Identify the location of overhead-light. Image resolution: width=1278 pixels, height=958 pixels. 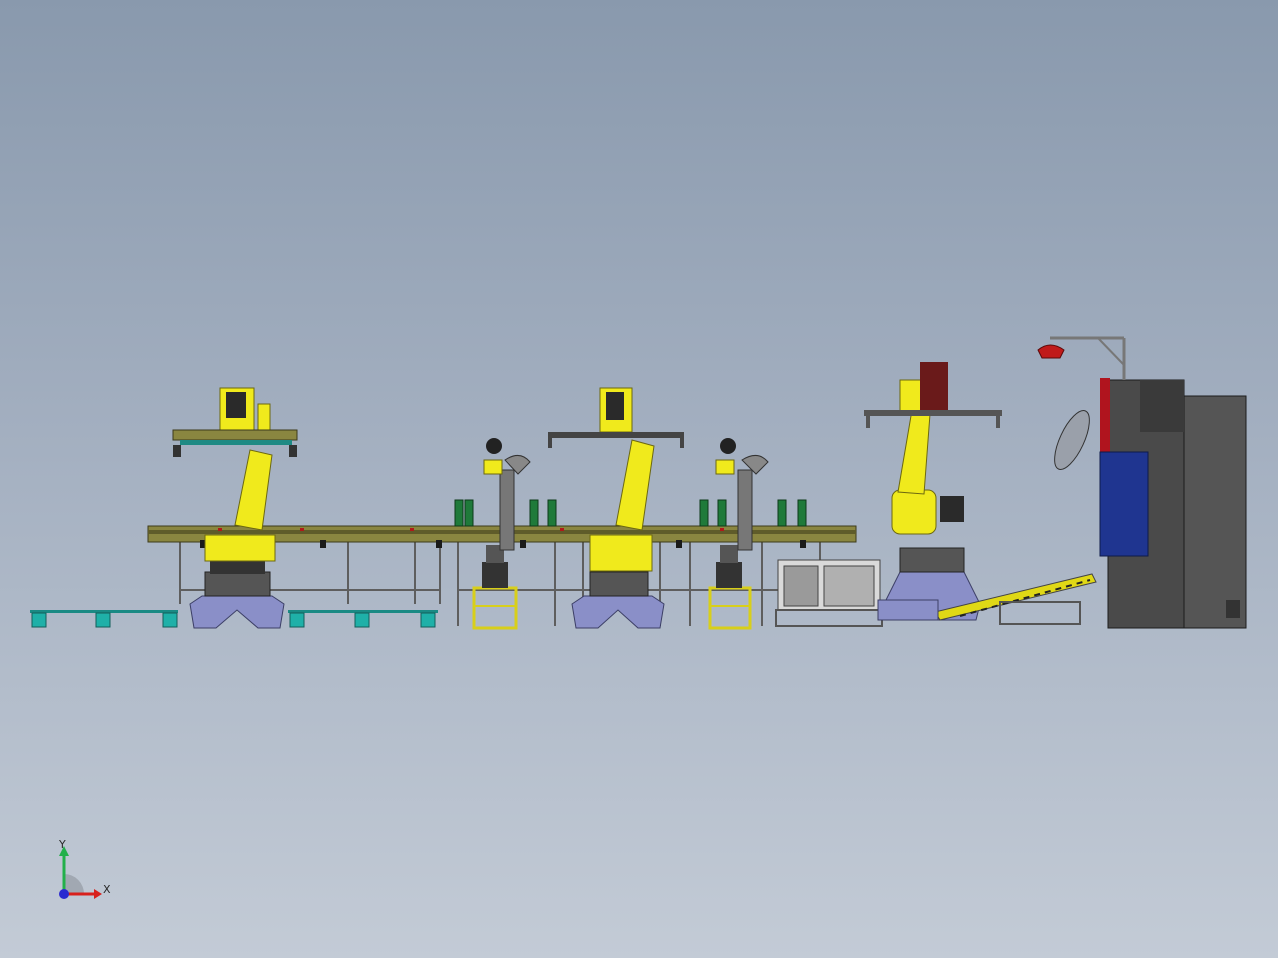
(1081, 358).